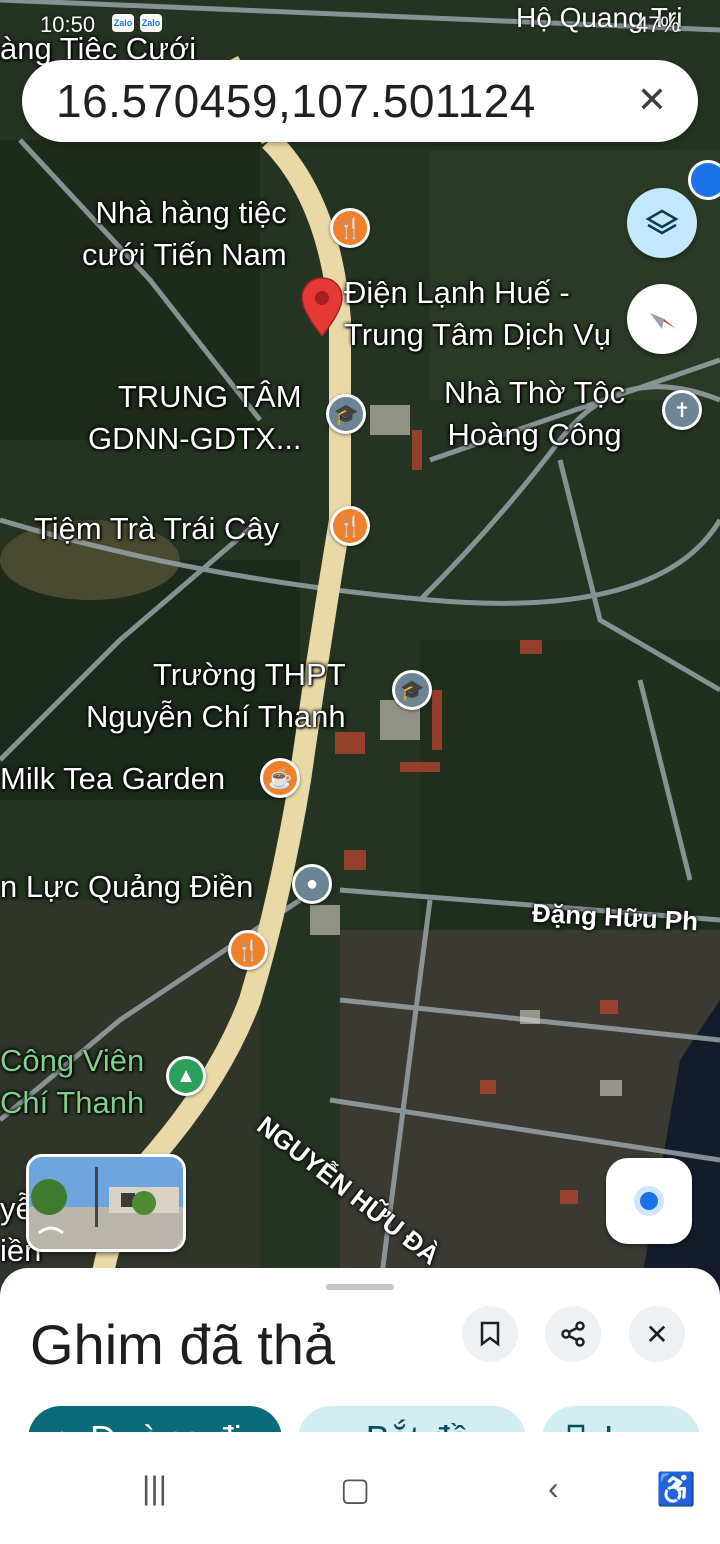 The height and width of the screenshot is (1544, 720). I want to click on close-sheet-button: ✕, so click(657, 1334).